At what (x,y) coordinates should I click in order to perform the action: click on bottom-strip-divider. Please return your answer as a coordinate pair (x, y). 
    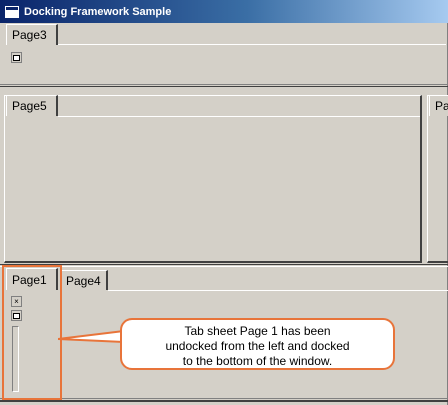
    Looking at the image, I should click on (278, 290).